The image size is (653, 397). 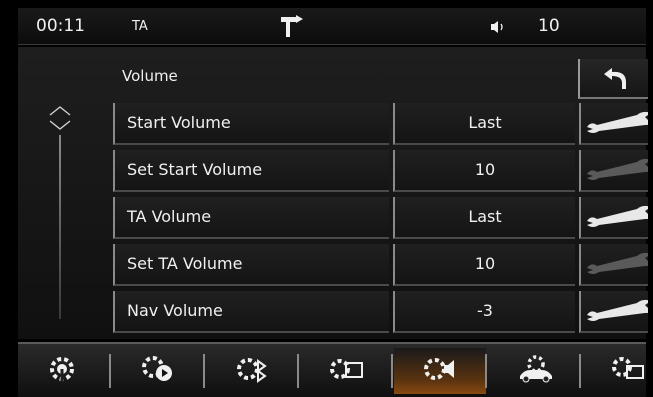 I want to click on setting-row-set-start-volume: Set Start Volume 10, so click(x=380, y=172).